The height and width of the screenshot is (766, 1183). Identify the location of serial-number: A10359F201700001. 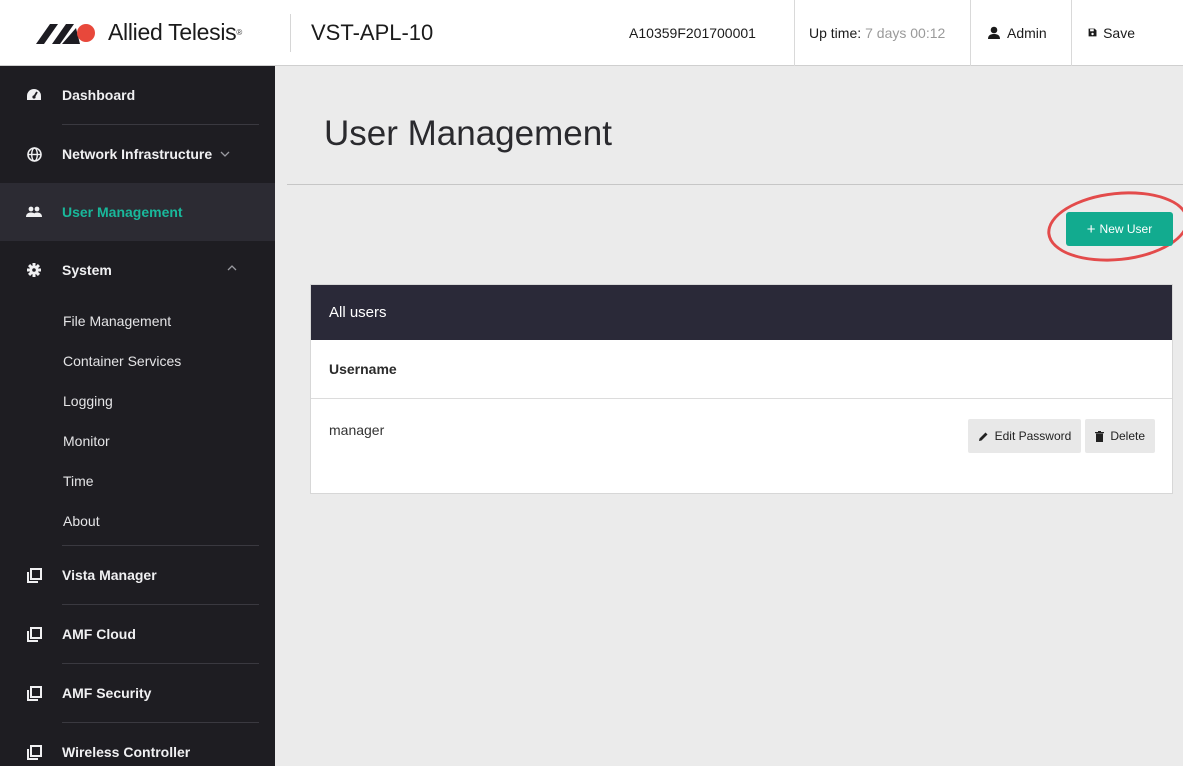
(692, 32).